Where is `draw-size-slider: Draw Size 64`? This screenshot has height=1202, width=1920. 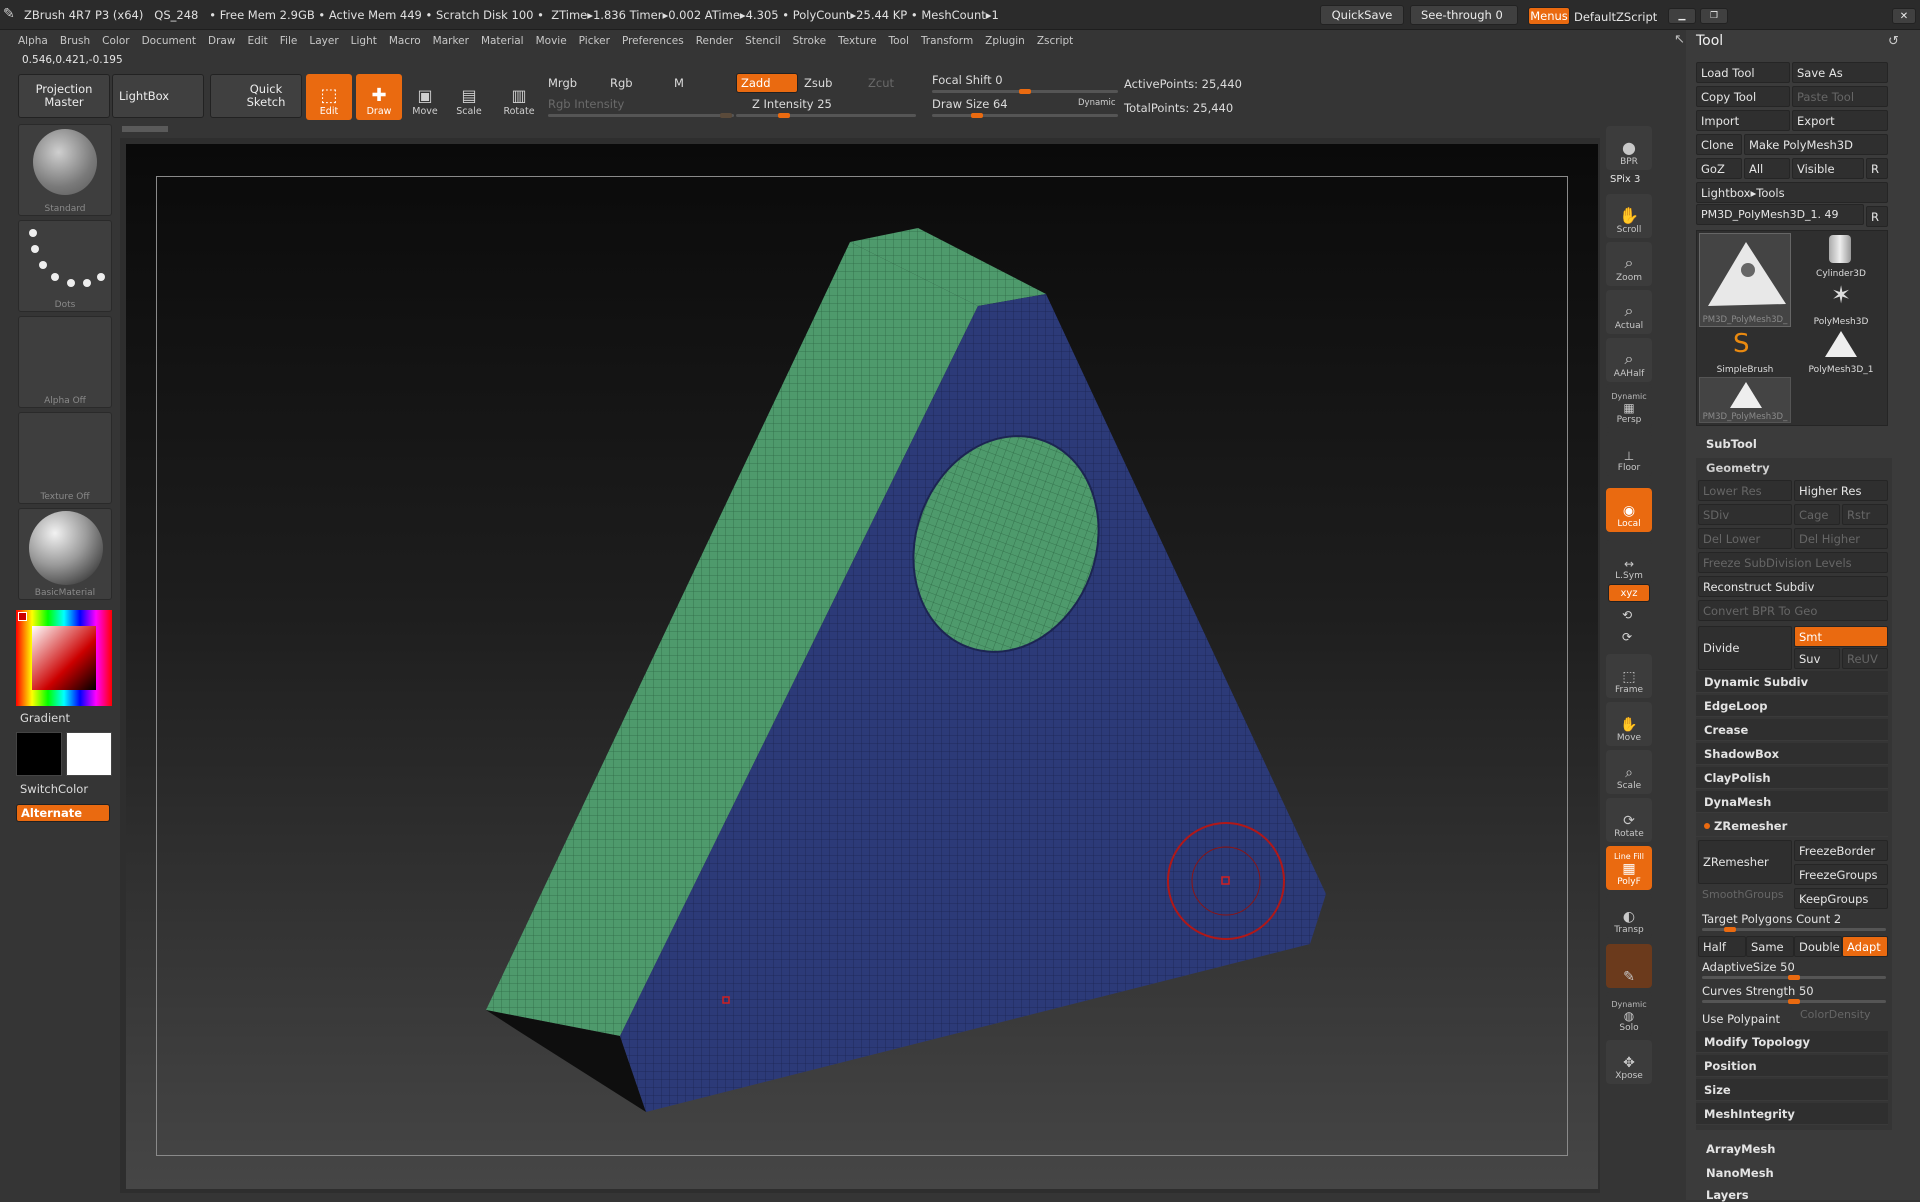 draw-size-slider: Draw Size 64 is located at coordinates (970, 104).